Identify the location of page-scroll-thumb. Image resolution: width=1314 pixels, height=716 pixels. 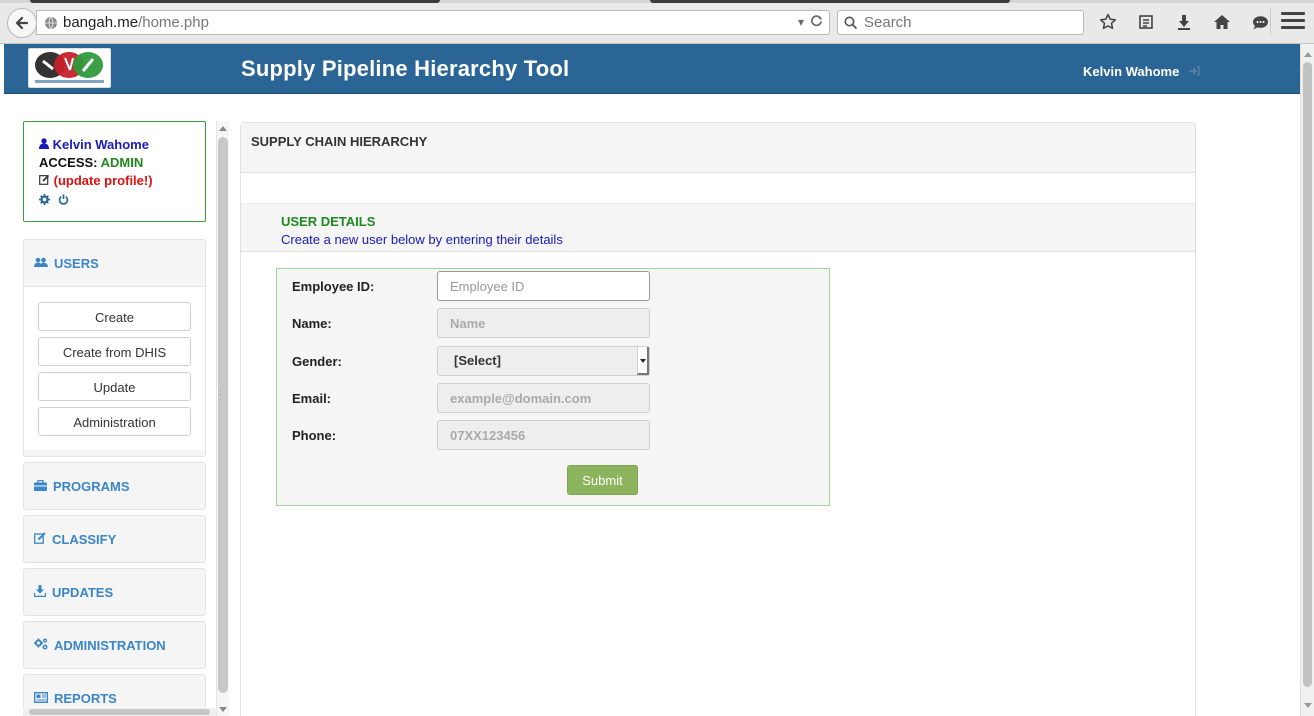
(1307, 374).